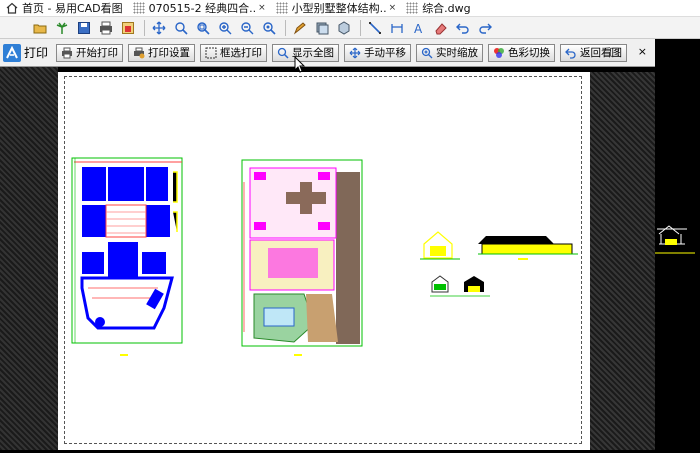  What do you see at coordinates (622, 261) in the screenshot?
I see `canvas-background-right` at bounding box center [622, 261].